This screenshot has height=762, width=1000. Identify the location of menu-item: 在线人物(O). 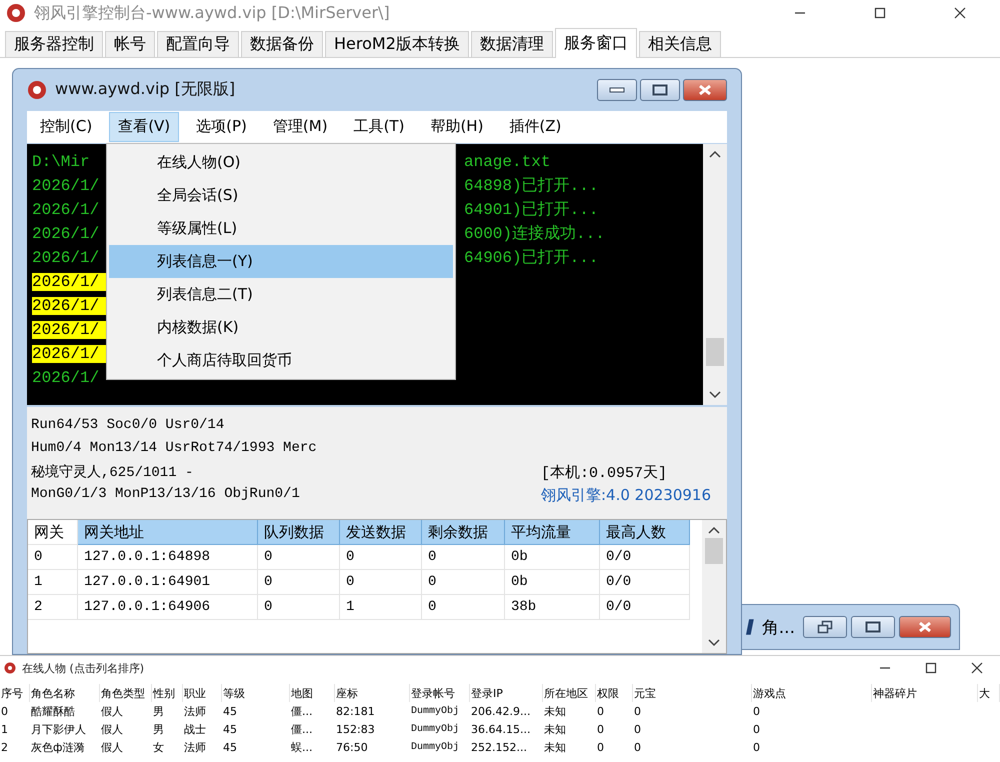
(281, 162).